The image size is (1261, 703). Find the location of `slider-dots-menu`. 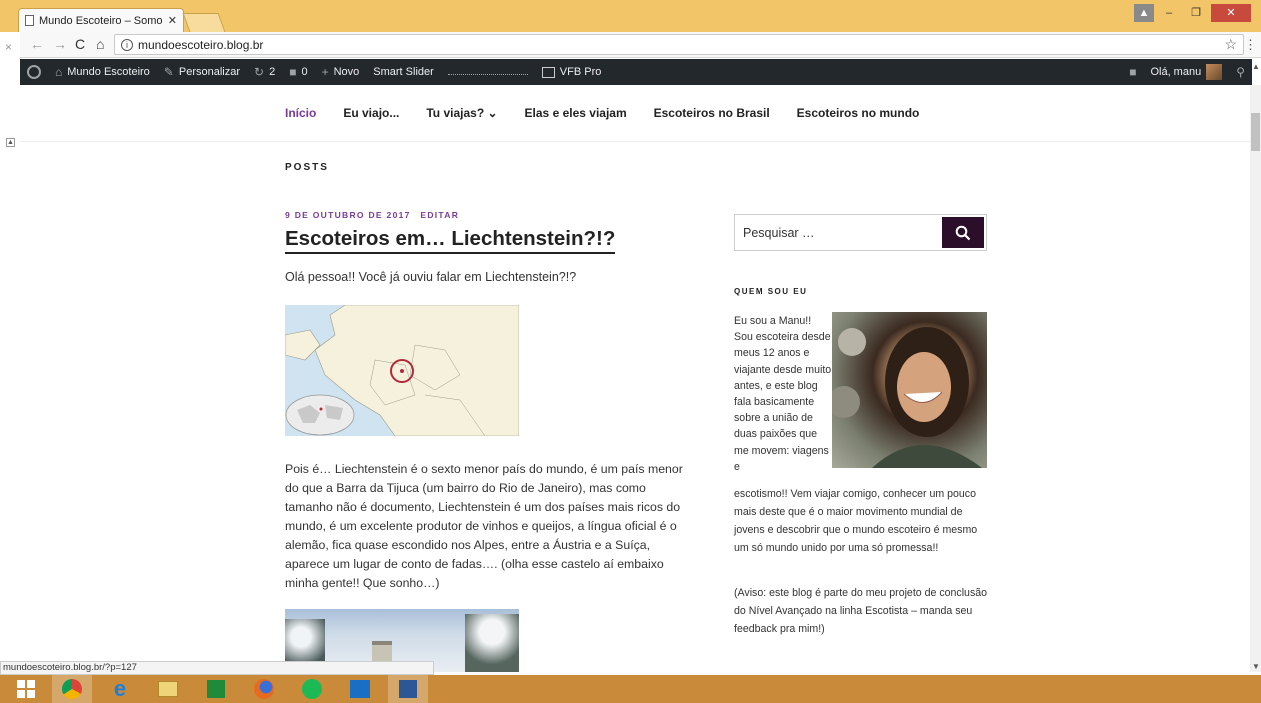

slider-dots-menu is located at coordinates (488, 72).